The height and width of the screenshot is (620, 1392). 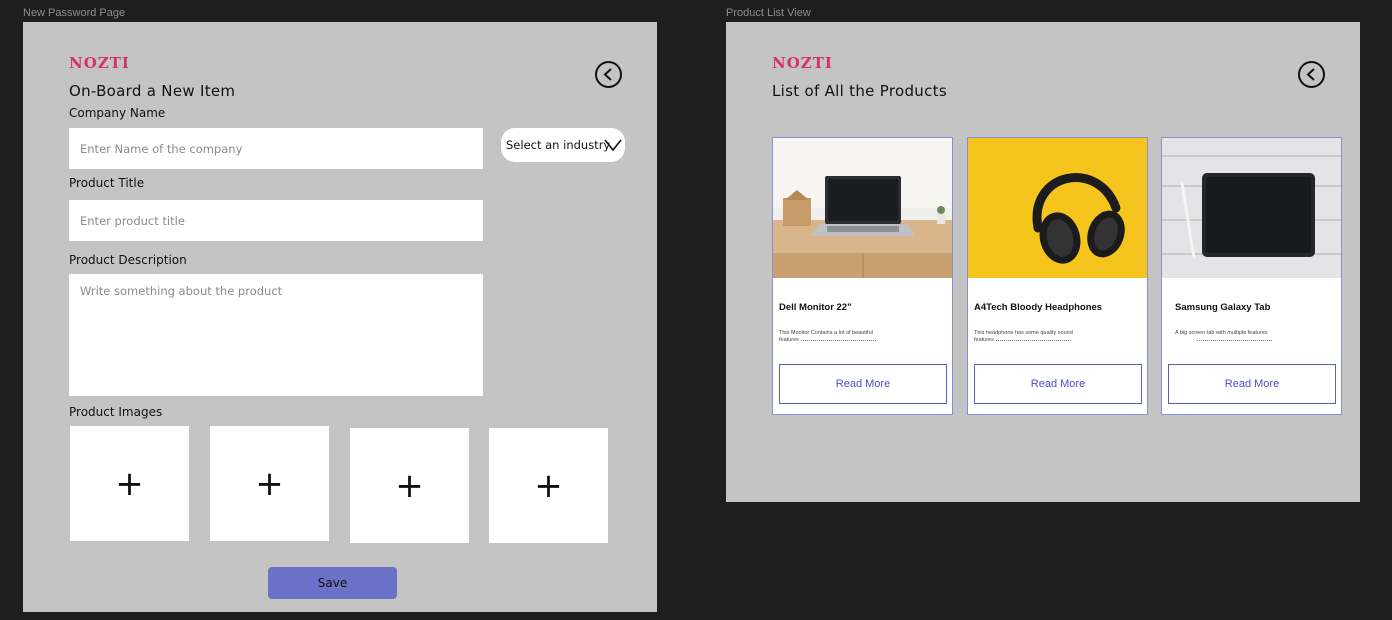 What do you see at coordinates (129, 483) in the screenshot?
I see `image-upload-slot-1: +` at bounding box center [129, 483].